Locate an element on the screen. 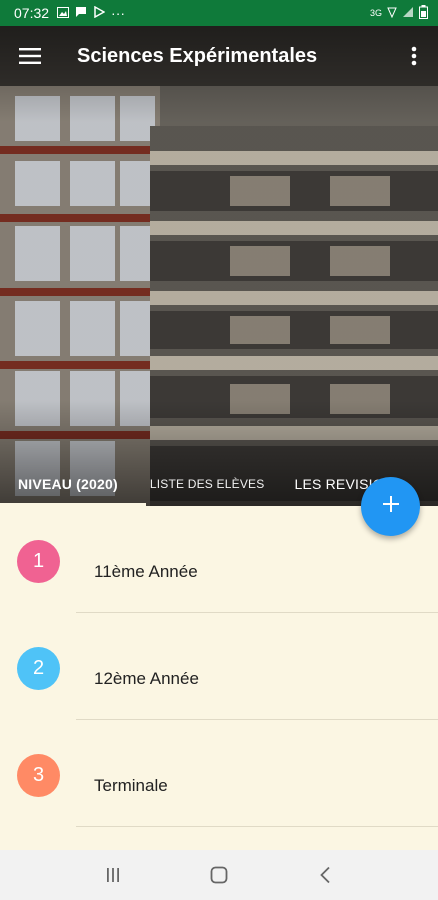 This screenshot has height=900, width=438. net-type-label: 3G is located at coordinates (375, 13).